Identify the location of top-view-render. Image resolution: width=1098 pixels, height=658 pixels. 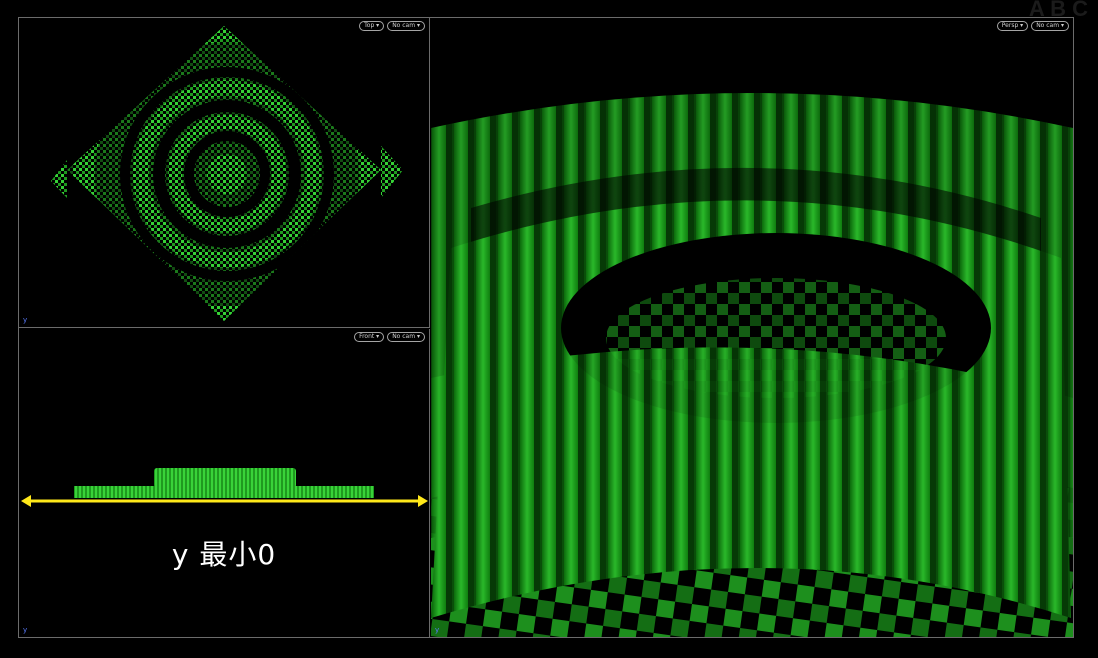
(227, 173).